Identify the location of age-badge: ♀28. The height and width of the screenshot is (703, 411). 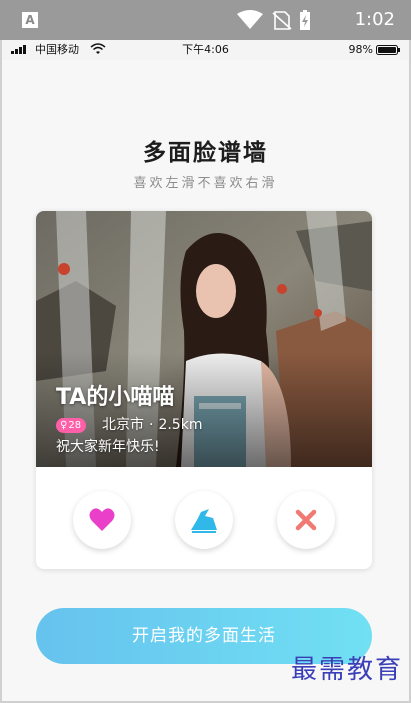
(71, 425).